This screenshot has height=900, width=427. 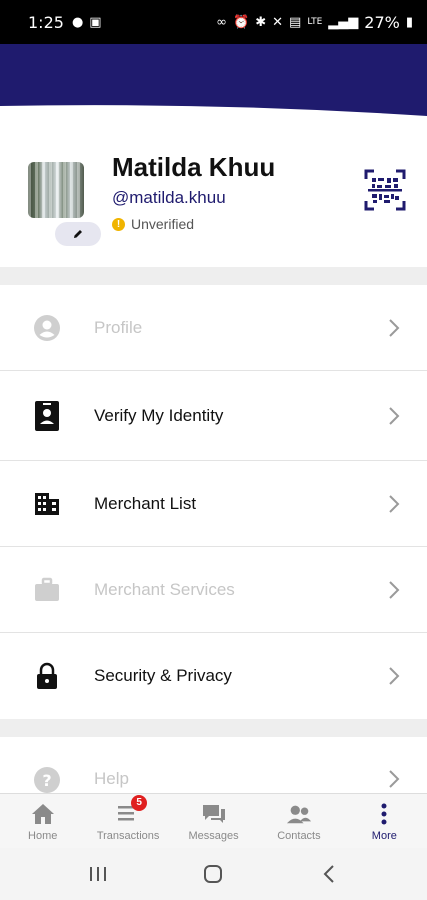 What do you see at coordinates (295, 22) in the screenshot?
I see `nfc-icon: ▤` at bounding box center [295, 22].